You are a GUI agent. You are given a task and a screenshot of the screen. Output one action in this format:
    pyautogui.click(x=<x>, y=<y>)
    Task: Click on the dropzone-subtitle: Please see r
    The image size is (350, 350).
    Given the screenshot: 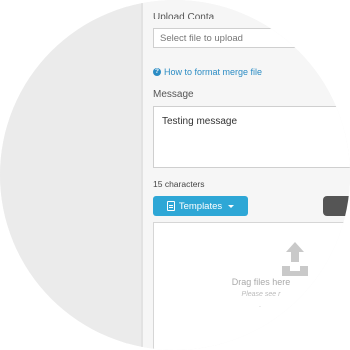 What is the action you would take?
    pyautogui.click(x=261, y=294)
    